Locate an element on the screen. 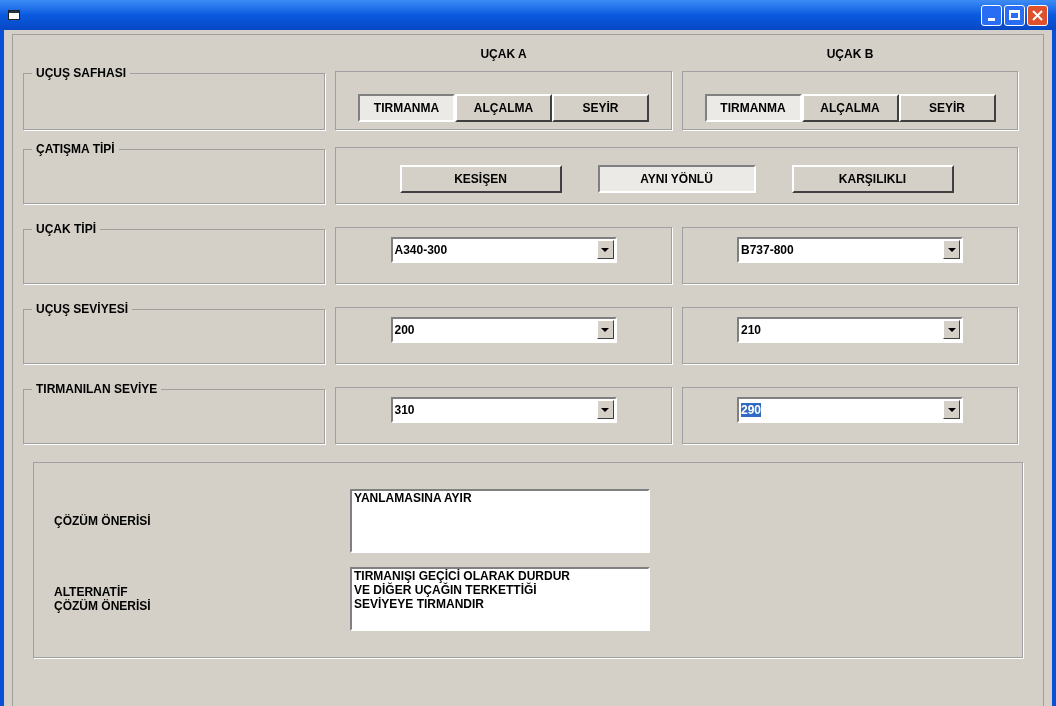  column-header: UÇAK A is located at coordinates (503, 54).